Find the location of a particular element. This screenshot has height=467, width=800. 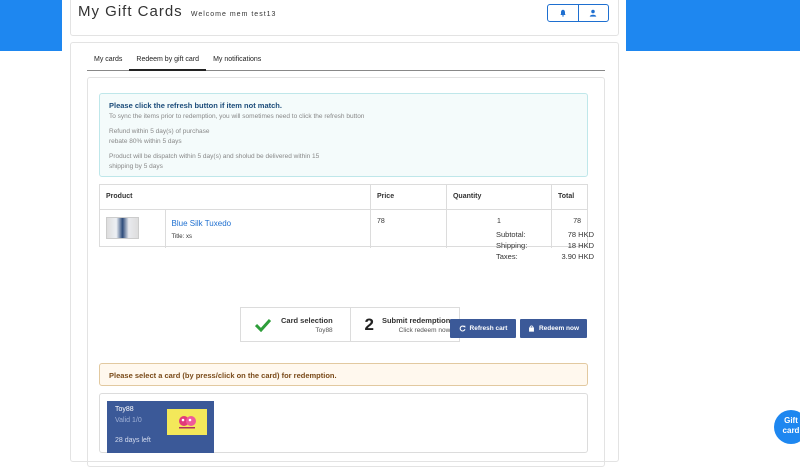

user-button is located at coordinates (593, 13).